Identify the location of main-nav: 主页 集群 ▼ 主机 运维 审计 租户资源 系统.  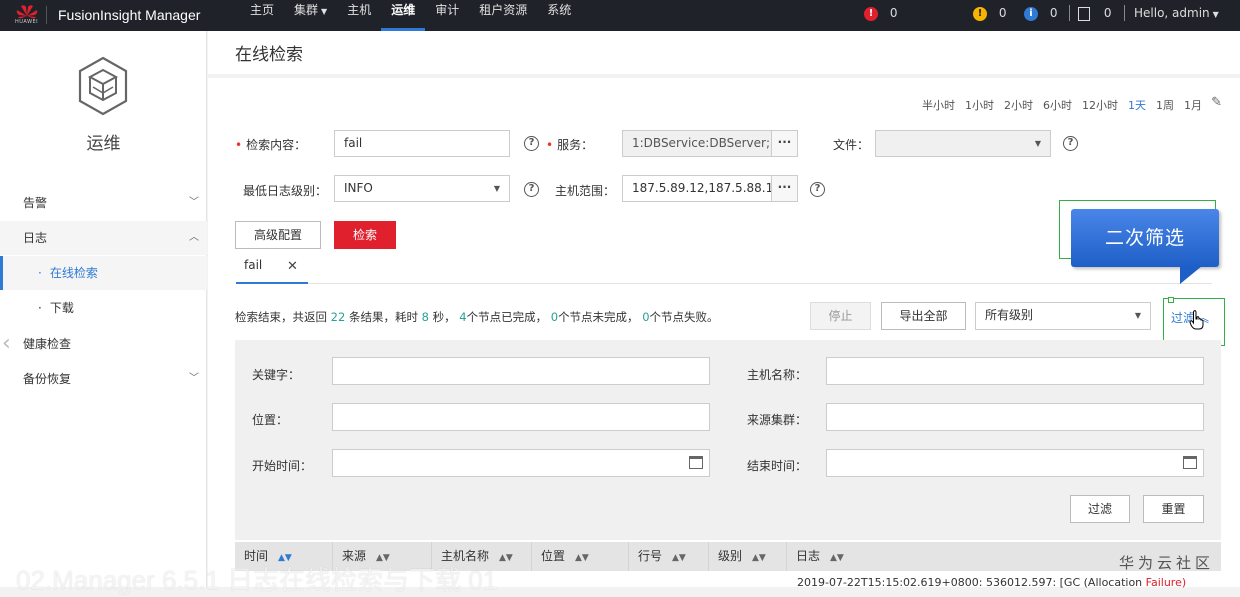
(410, 15).